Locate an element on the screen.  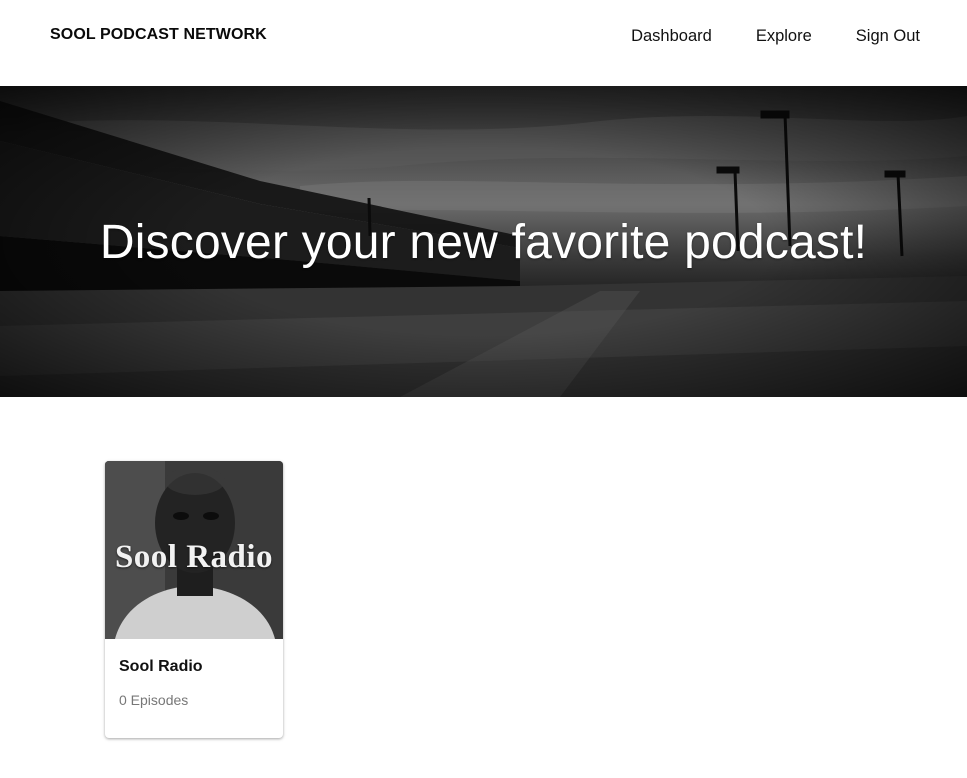
nav-link-explore: Explore is located at coordinates (784, 36).